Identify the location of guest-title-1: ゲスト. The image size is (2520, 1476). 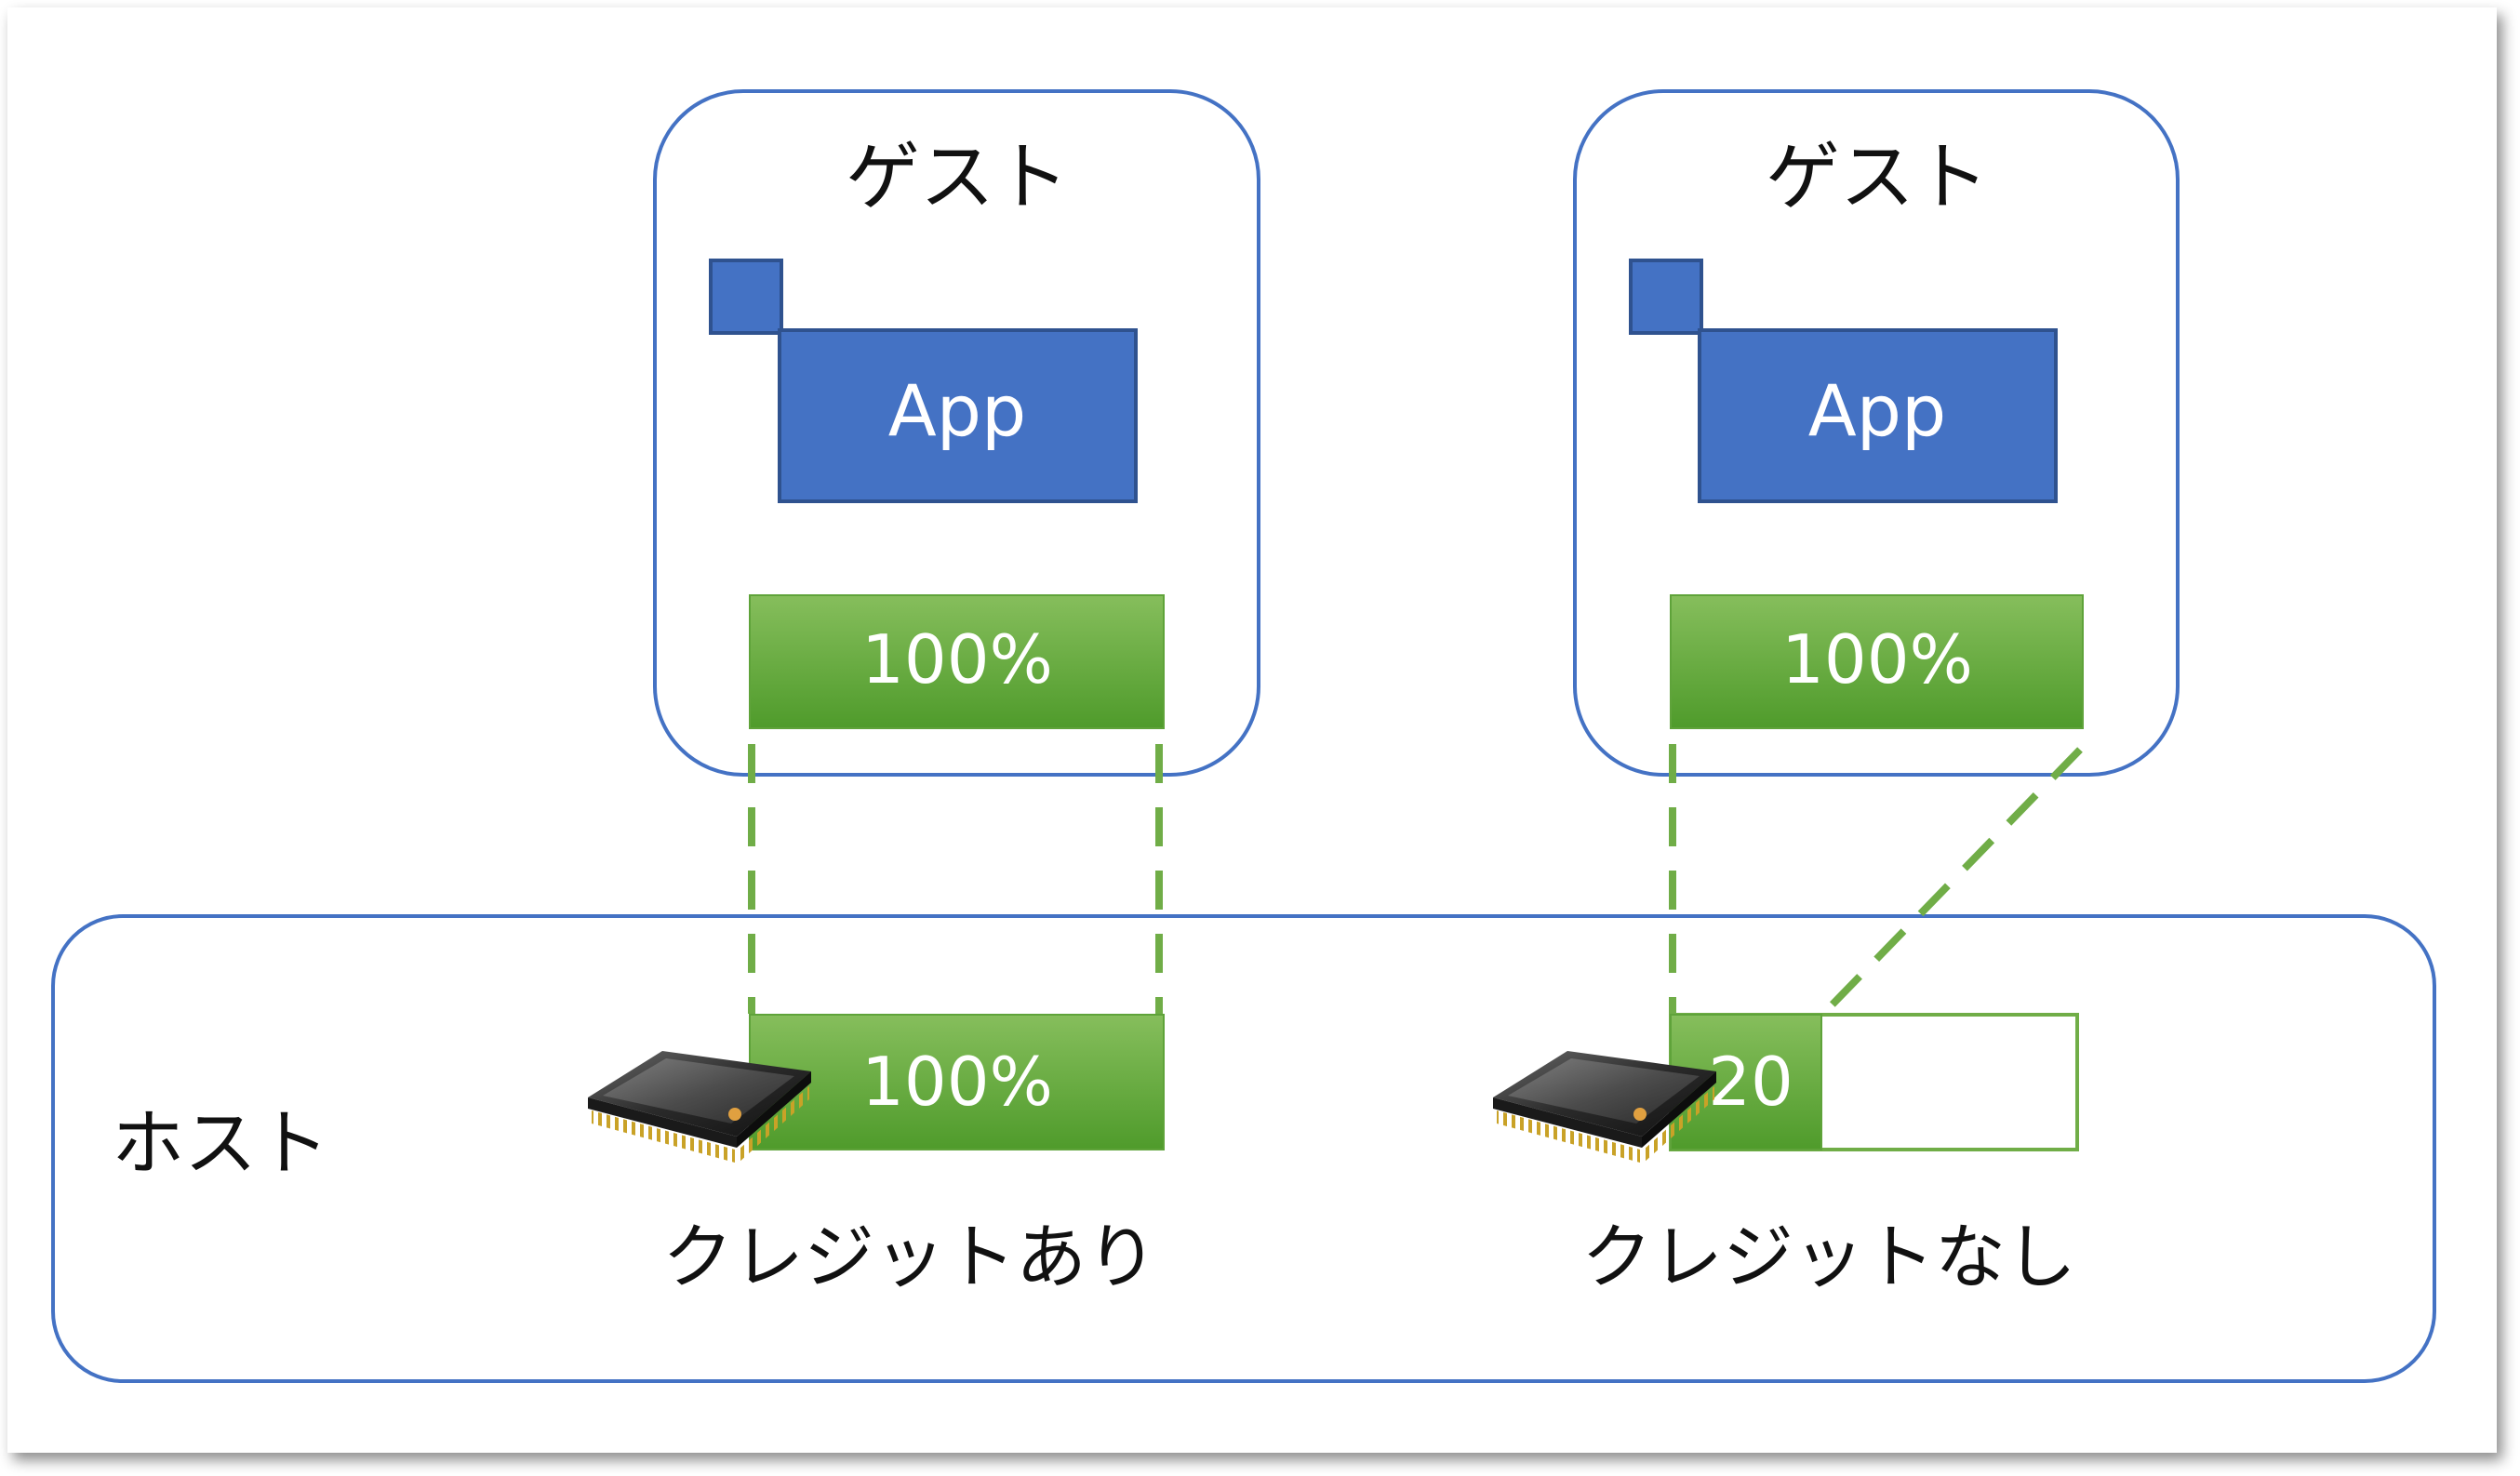
(957, 177).